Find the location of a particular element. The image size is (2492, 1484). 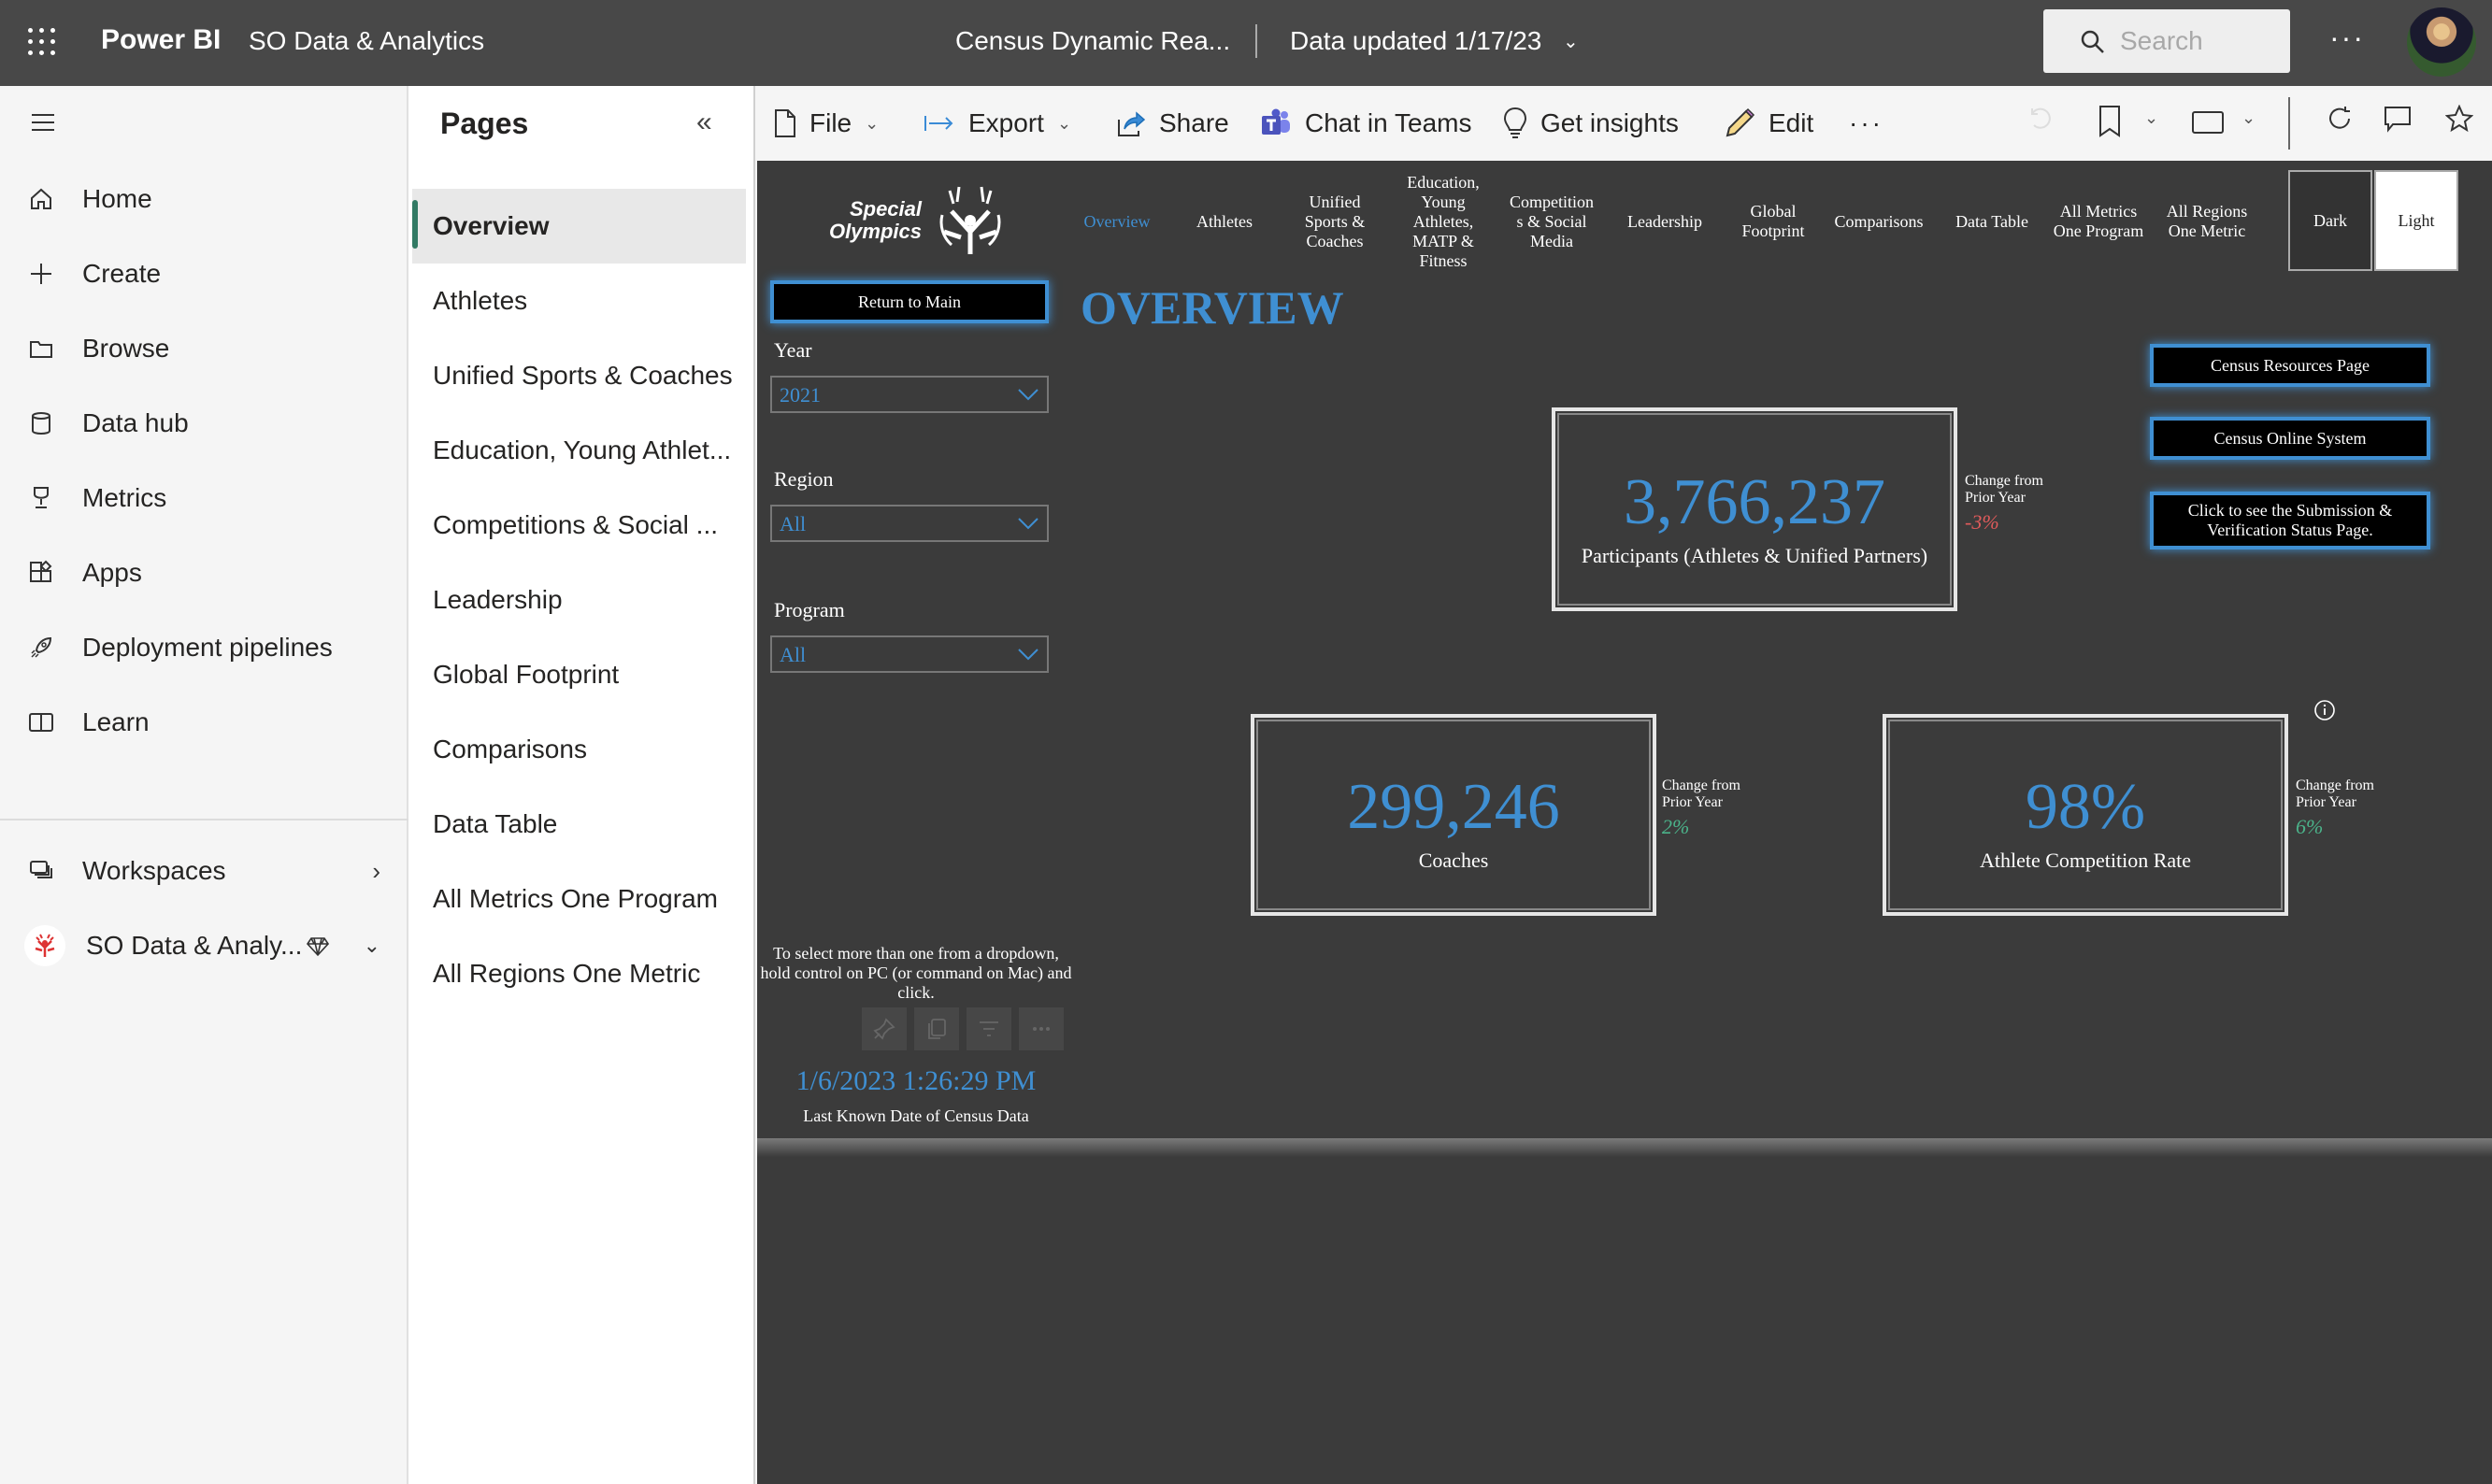

app-launcher-icon is located at coordinates (42, 42).